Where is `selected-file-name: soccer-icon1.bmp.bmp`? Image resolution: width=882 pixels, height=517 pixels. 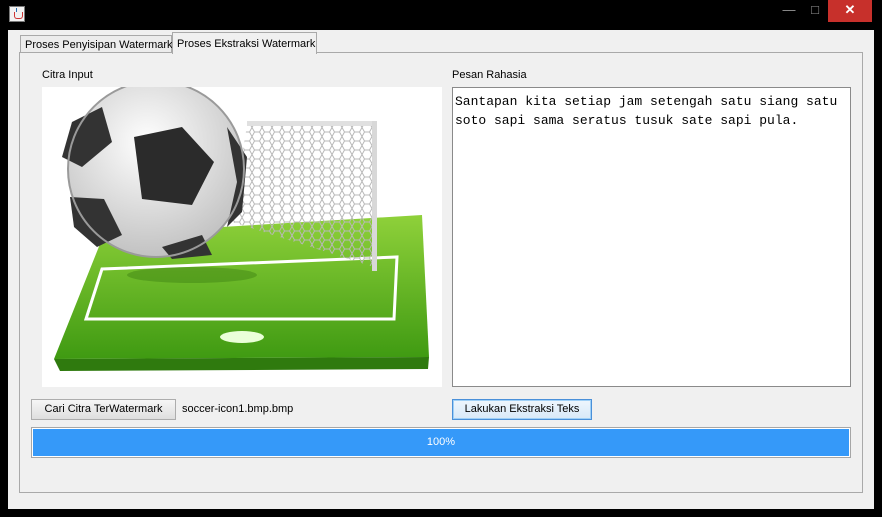 selected-file-name: soccer-icon1.bmp.bmp is located at coordinates (238, 409).